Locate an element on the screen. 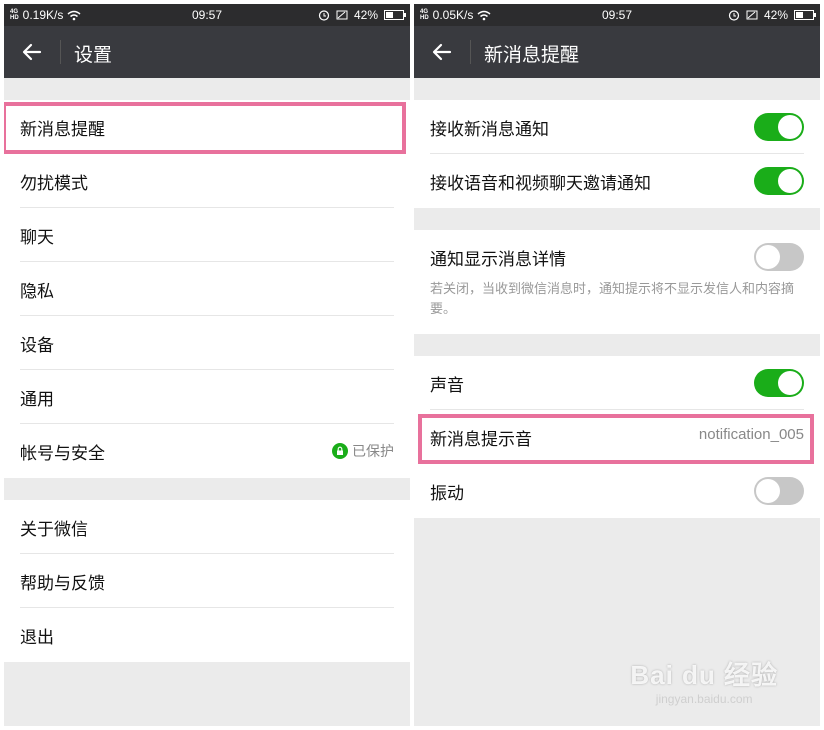 The width and height of the screenshot is (824, 730). notify-group-details: 通知显示消息详情 若关闭，当收到微信消息时，通知提示将不显示发信人和内容摘要。 is located at coordinates (617, 282).